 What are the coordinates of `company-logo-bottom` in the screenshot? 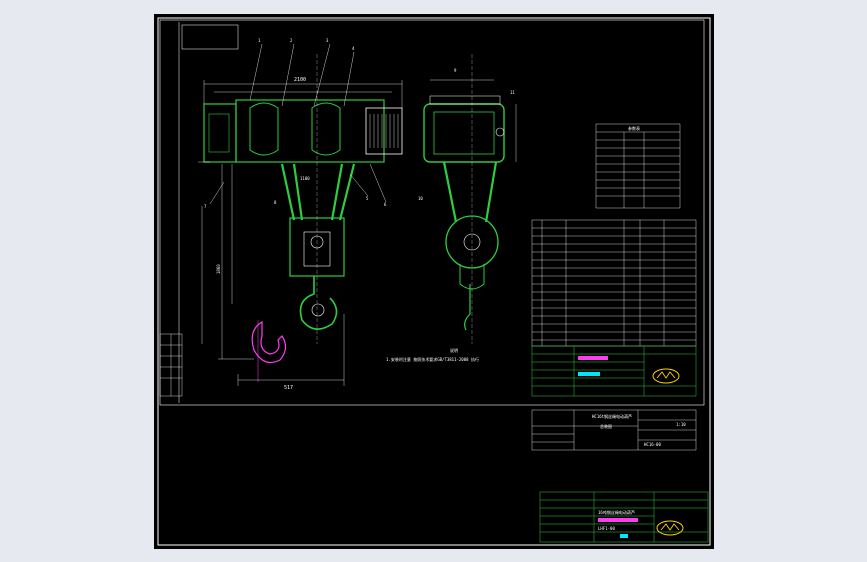 It's located at (670, 528).